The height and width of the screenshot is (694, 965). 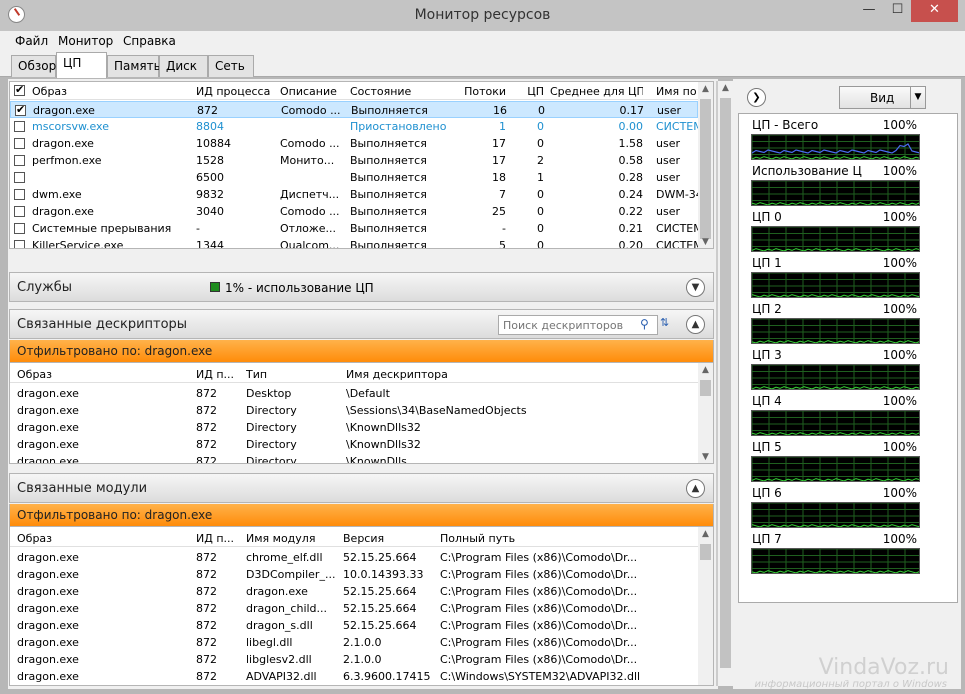 I want to click on table-row: dragon.exe 872 Directory \KnownDlls, so click(x=354, y=458).